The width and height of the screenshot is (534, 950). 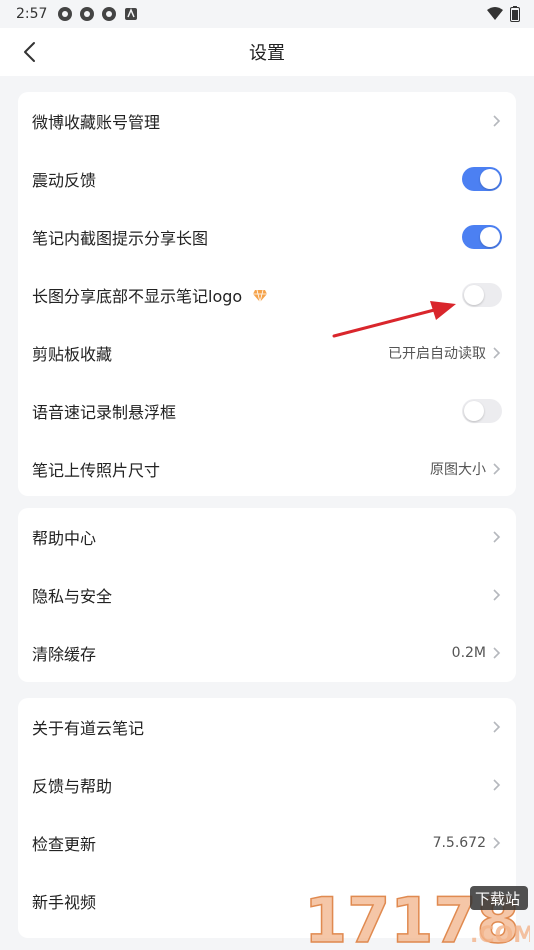 What do you see at coordinates (267, 411) in the screenshot?
I see `setting-voice-float: 语音速记录制悬浮框` at bounding box center [267, 411].